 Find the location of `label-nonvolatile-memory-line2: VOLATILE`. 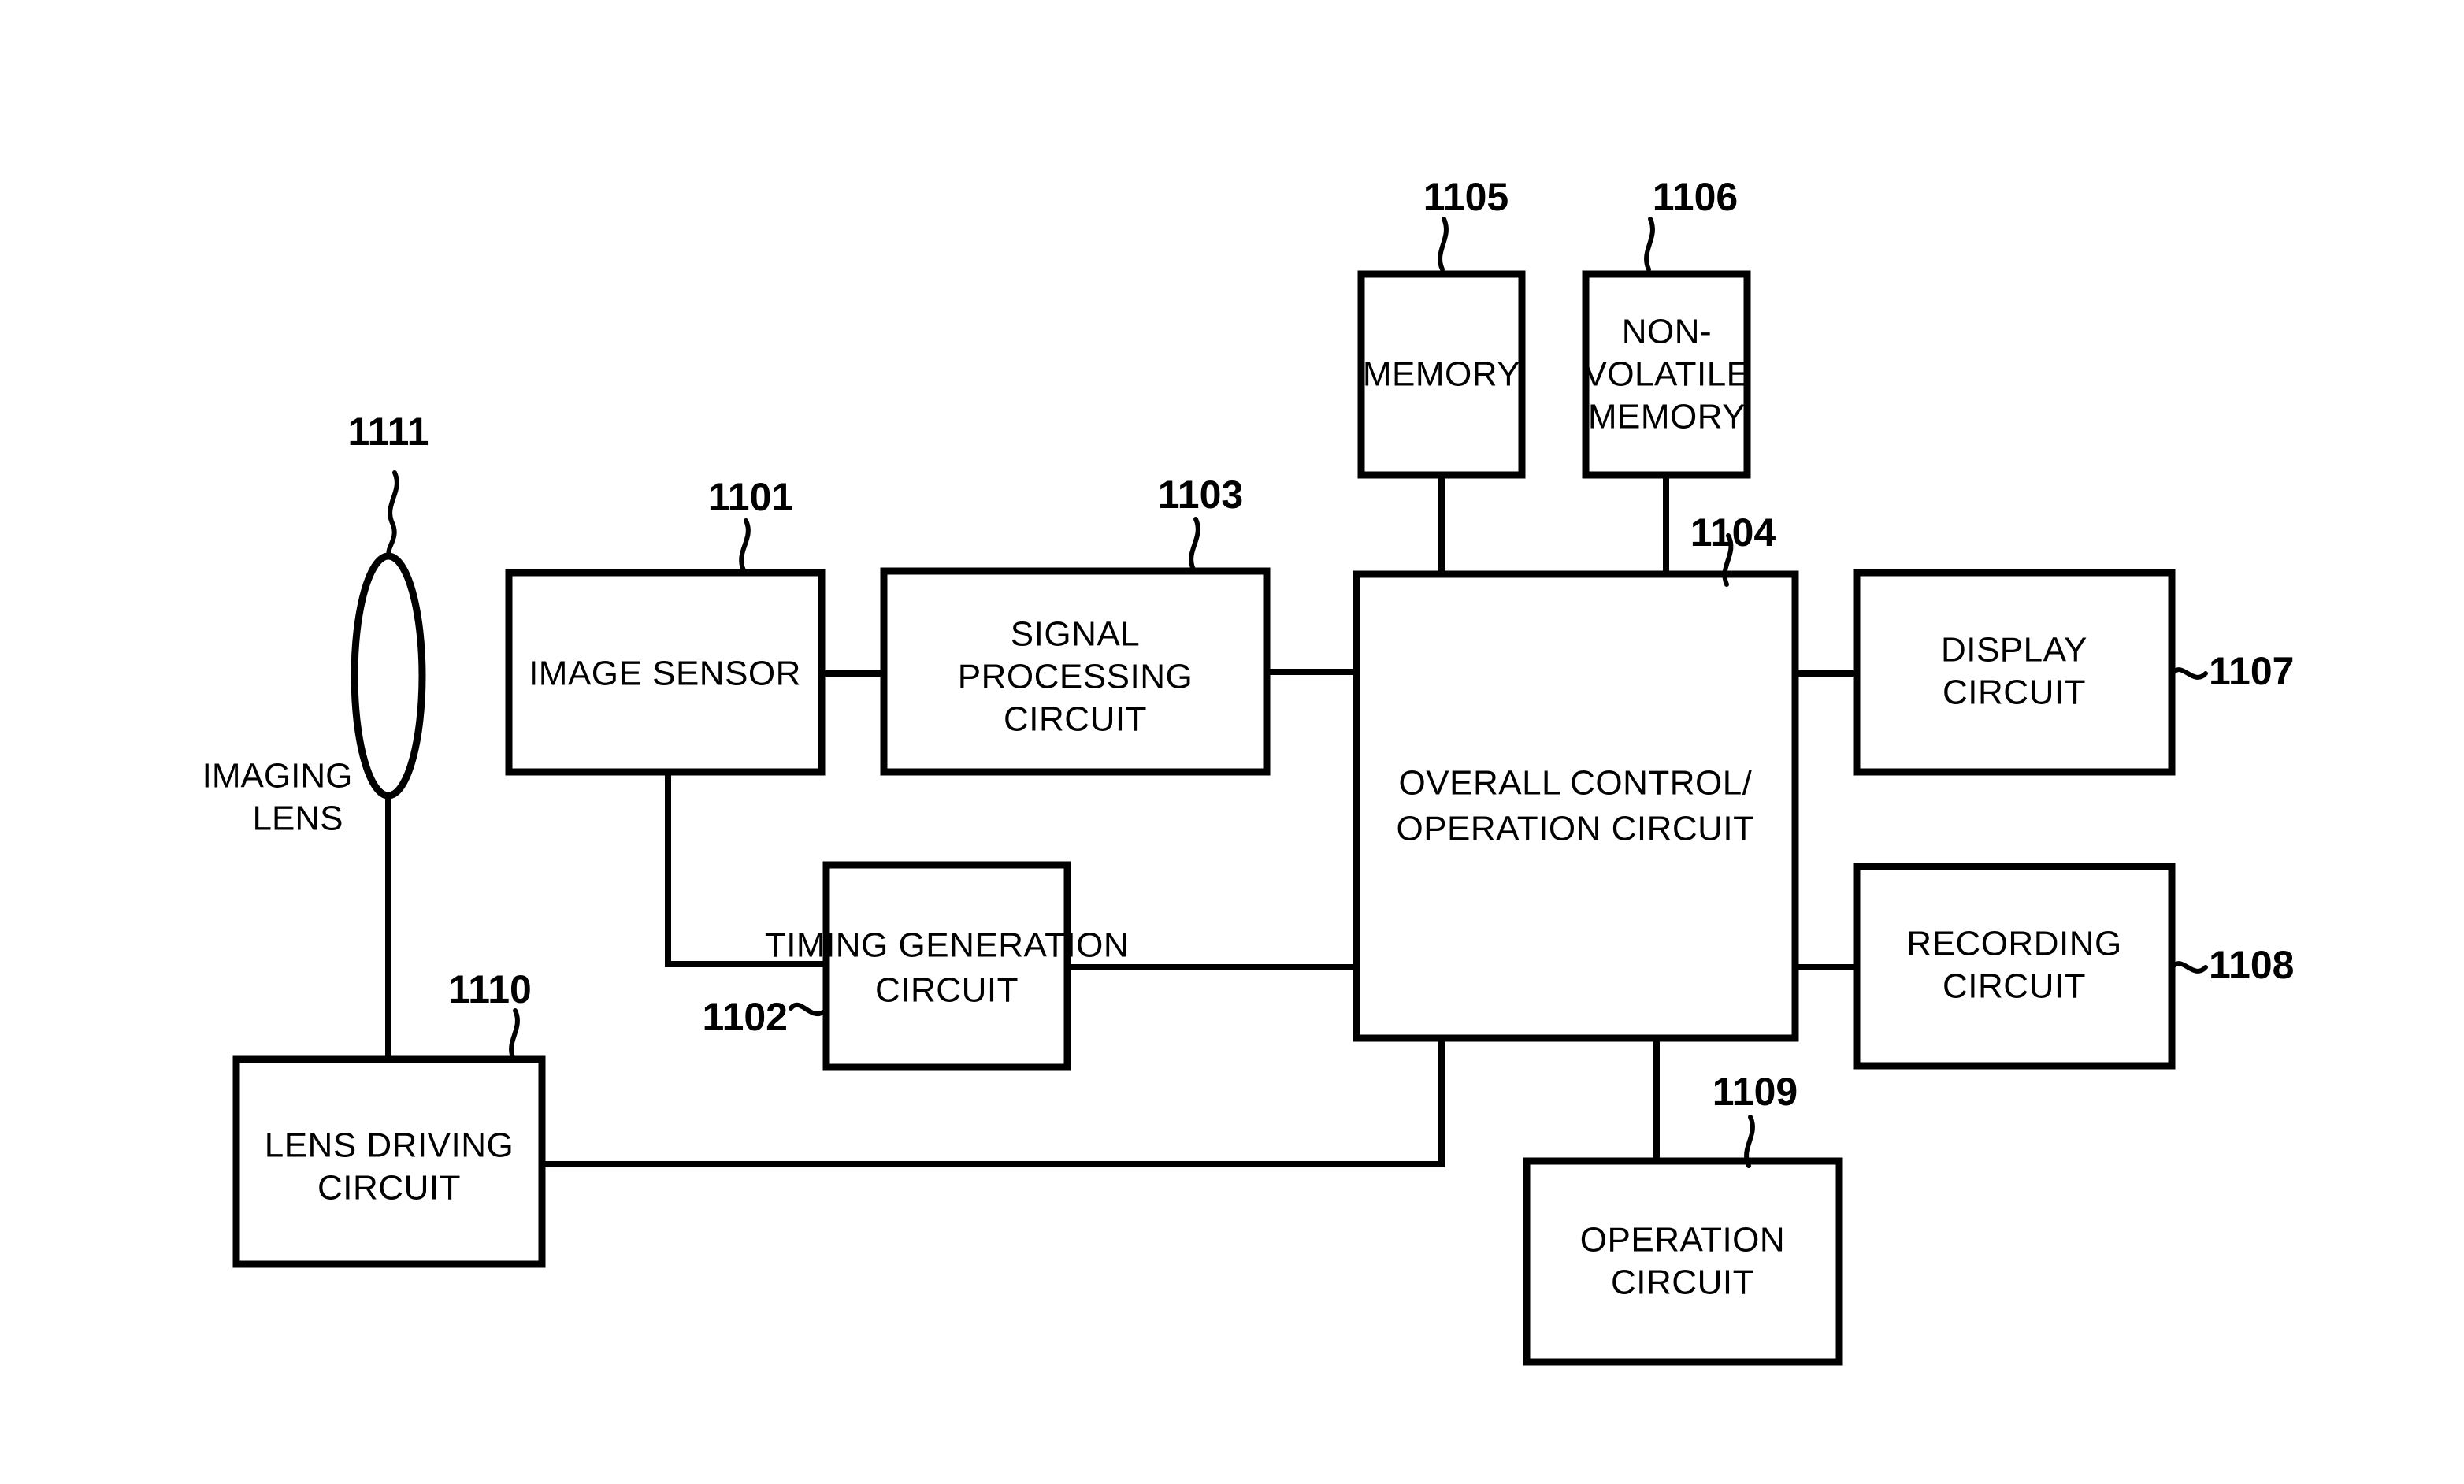

label-nonvolatile-memory-line2: VOLATILE is located at coordinates (1666, 375).